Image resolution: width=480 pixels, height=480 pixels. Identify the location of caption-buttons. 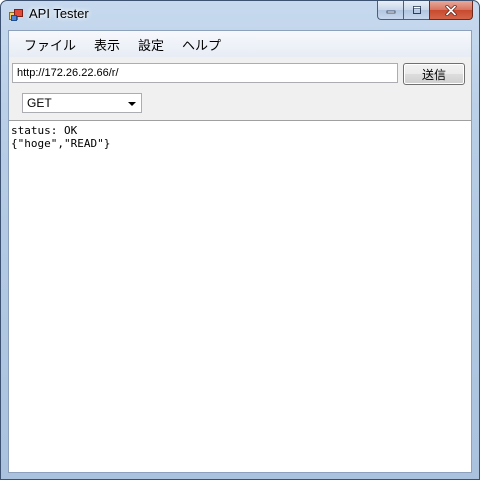
(425, 11).